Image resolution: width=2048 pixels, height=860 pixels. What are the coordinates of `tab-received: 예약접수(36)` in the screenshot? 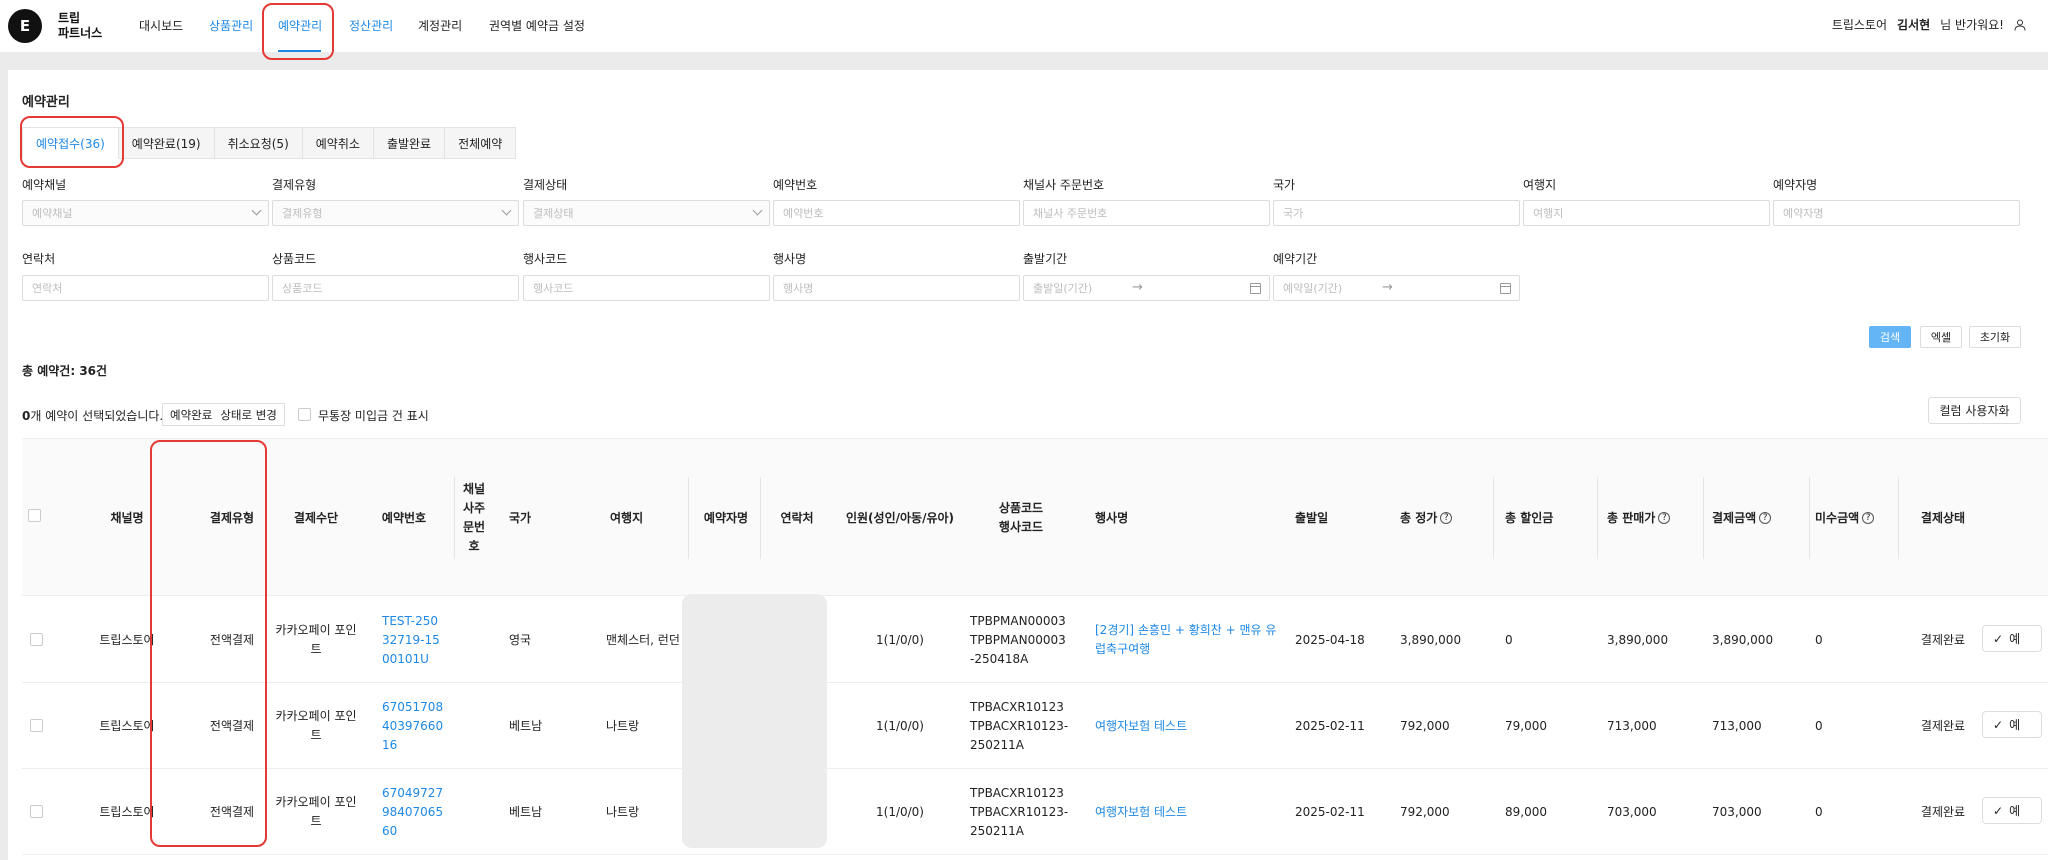 It's located at (70, 143).